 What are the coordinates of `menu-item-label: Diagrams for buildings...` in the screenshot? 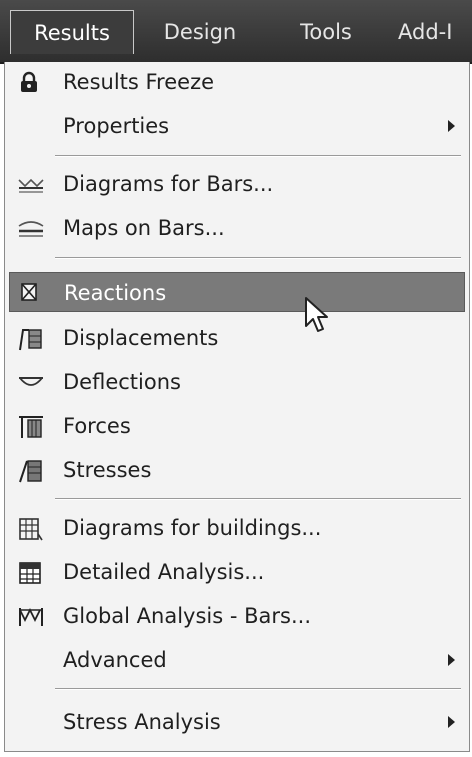 It's located at (192, 528).